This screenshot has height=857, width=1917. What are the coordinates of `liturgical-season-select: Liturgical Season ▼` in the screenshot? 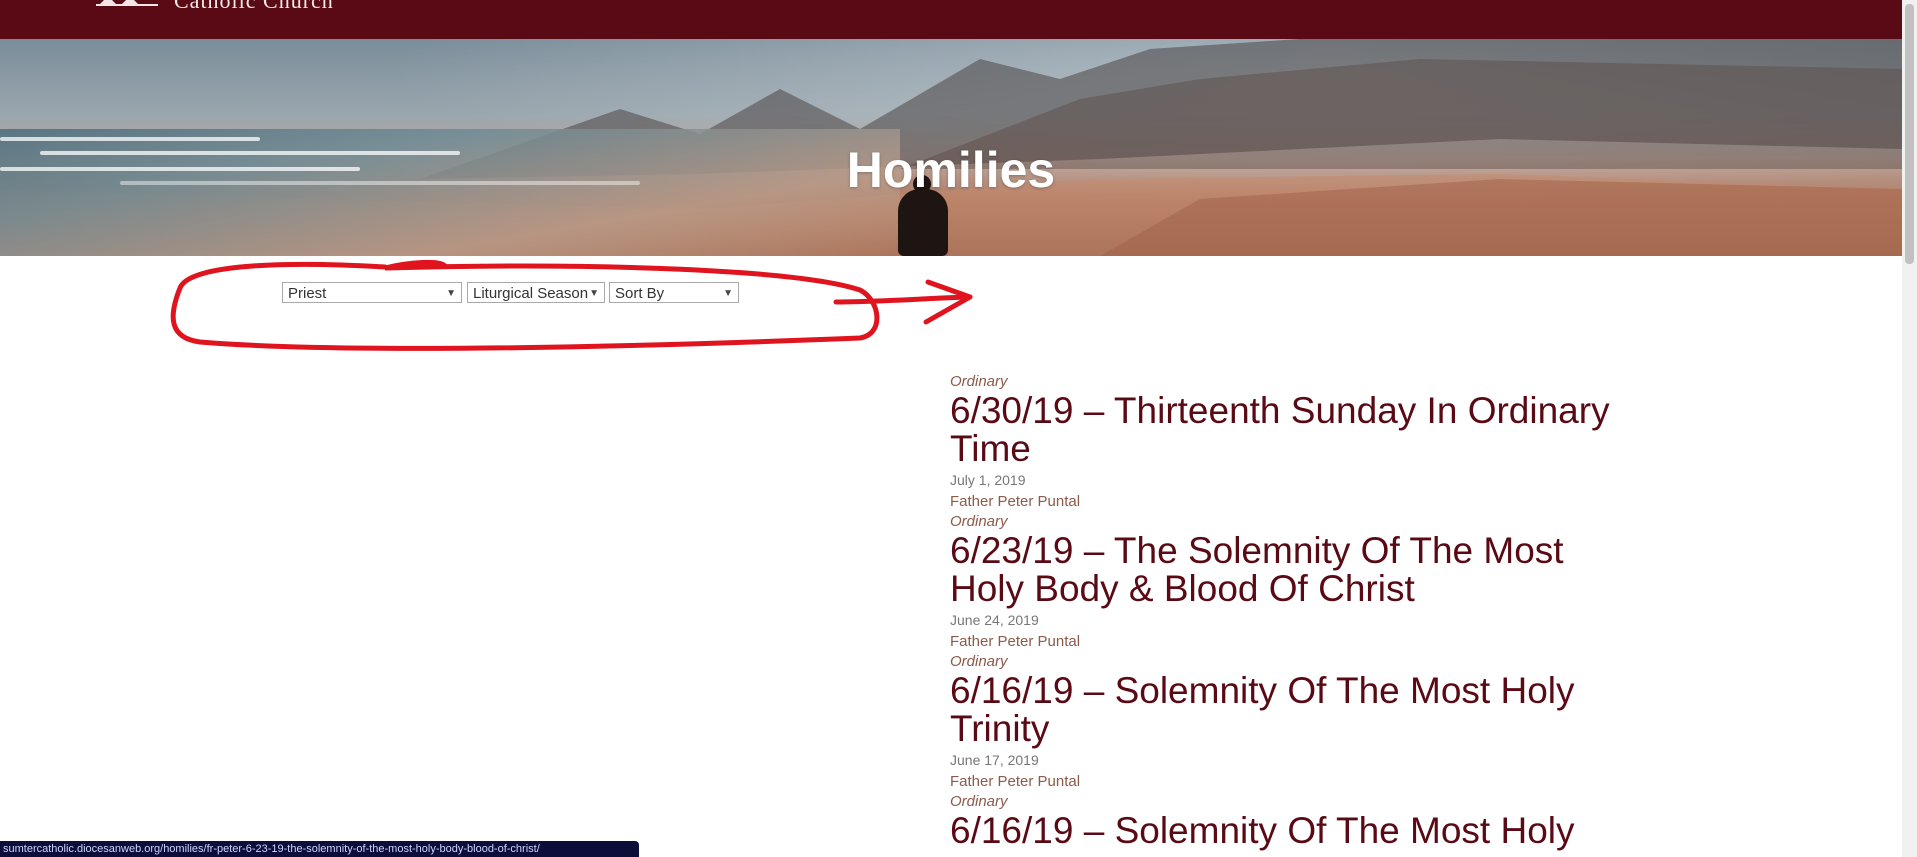 It's located at (536, 292).